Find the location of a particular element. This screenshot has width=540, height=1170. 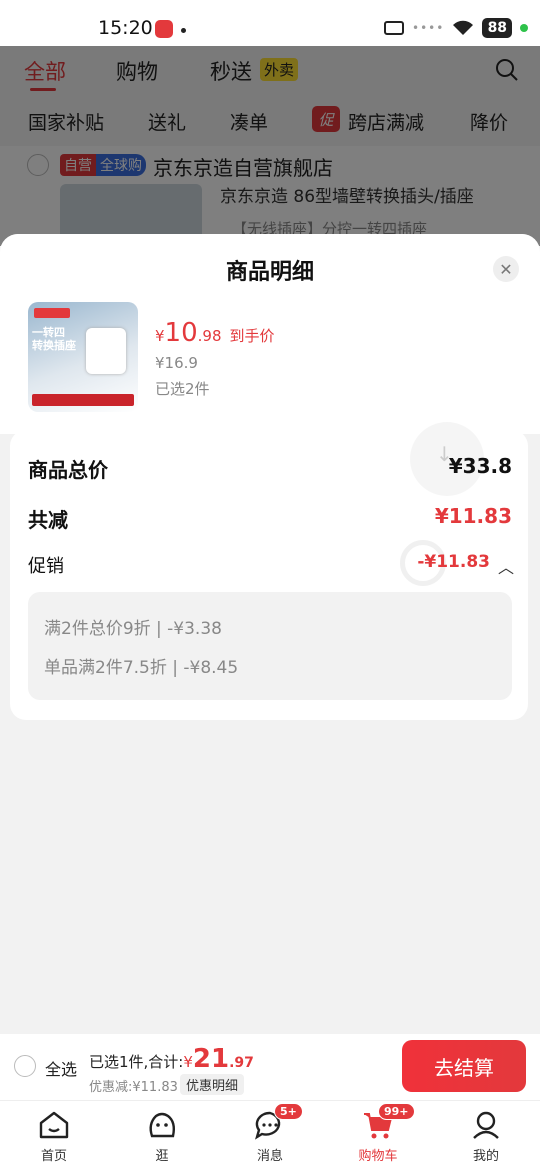

select-all-radio is located at coordinates (25, 1066).